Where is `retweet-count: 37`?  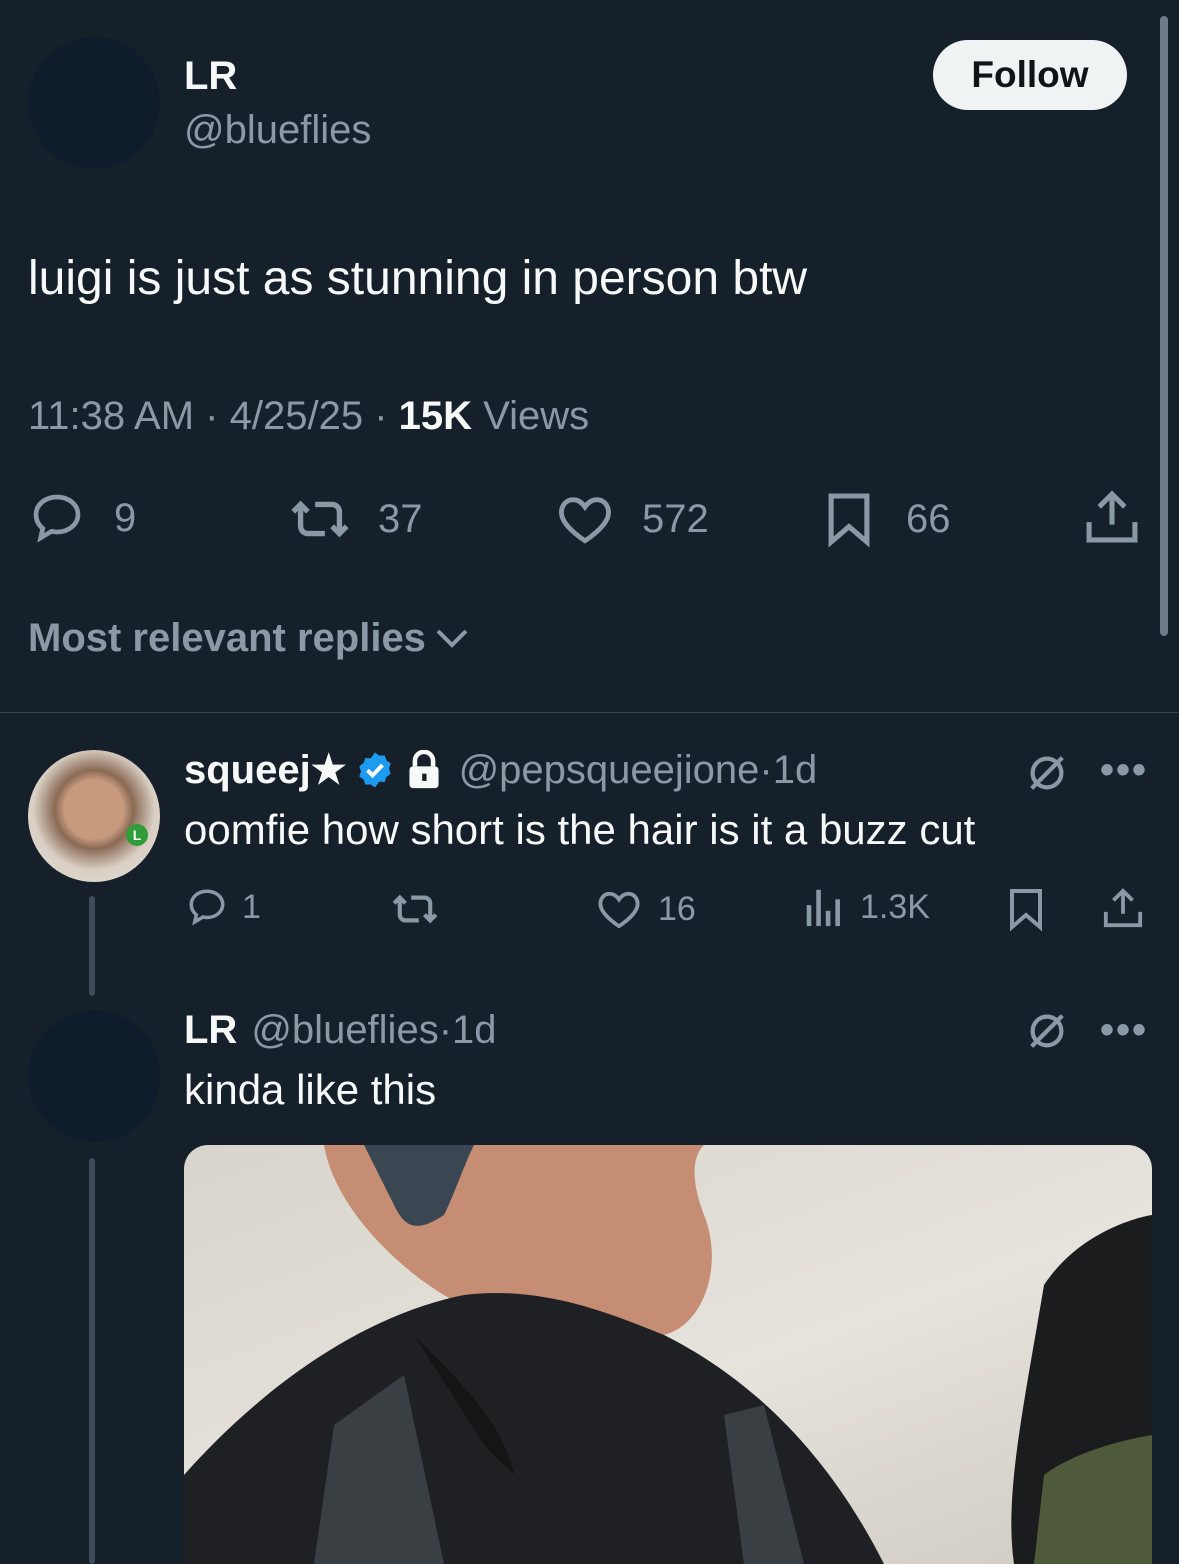 retweet-count: 37 is located at coordinates (400, 518).